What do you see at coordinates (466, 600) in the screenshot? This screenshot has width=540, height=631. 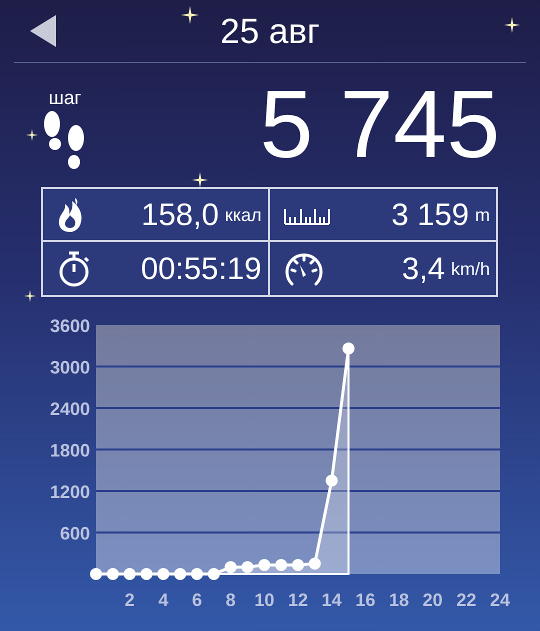 I see `x-tick-label: 22` at bounding box center [466, 600].